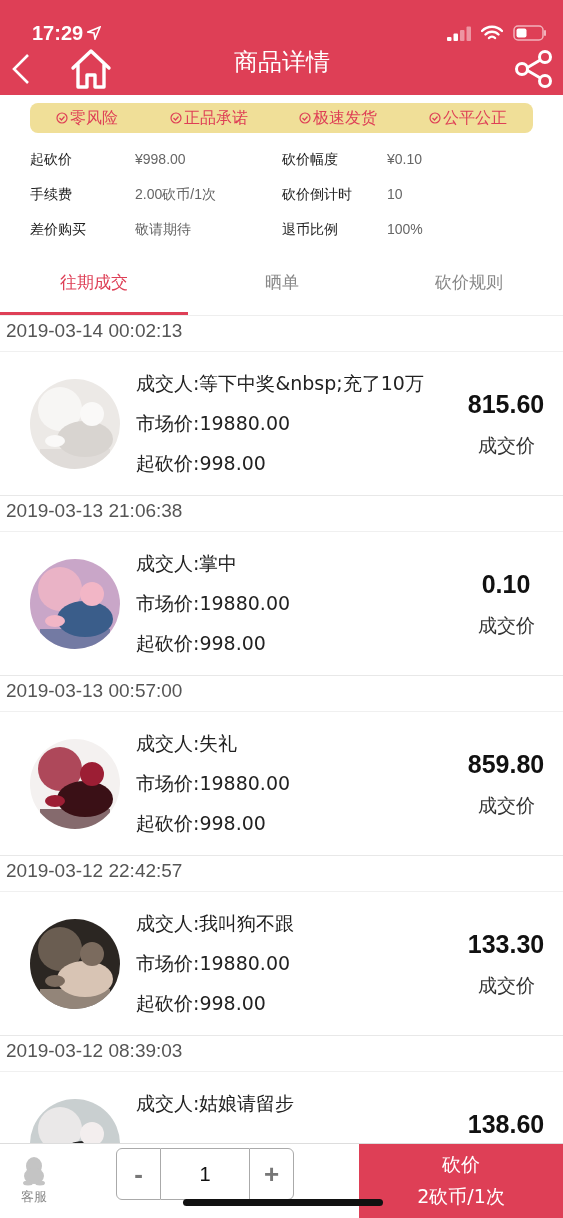  I want to click on deal-price: 815.60, so click(506, 404).